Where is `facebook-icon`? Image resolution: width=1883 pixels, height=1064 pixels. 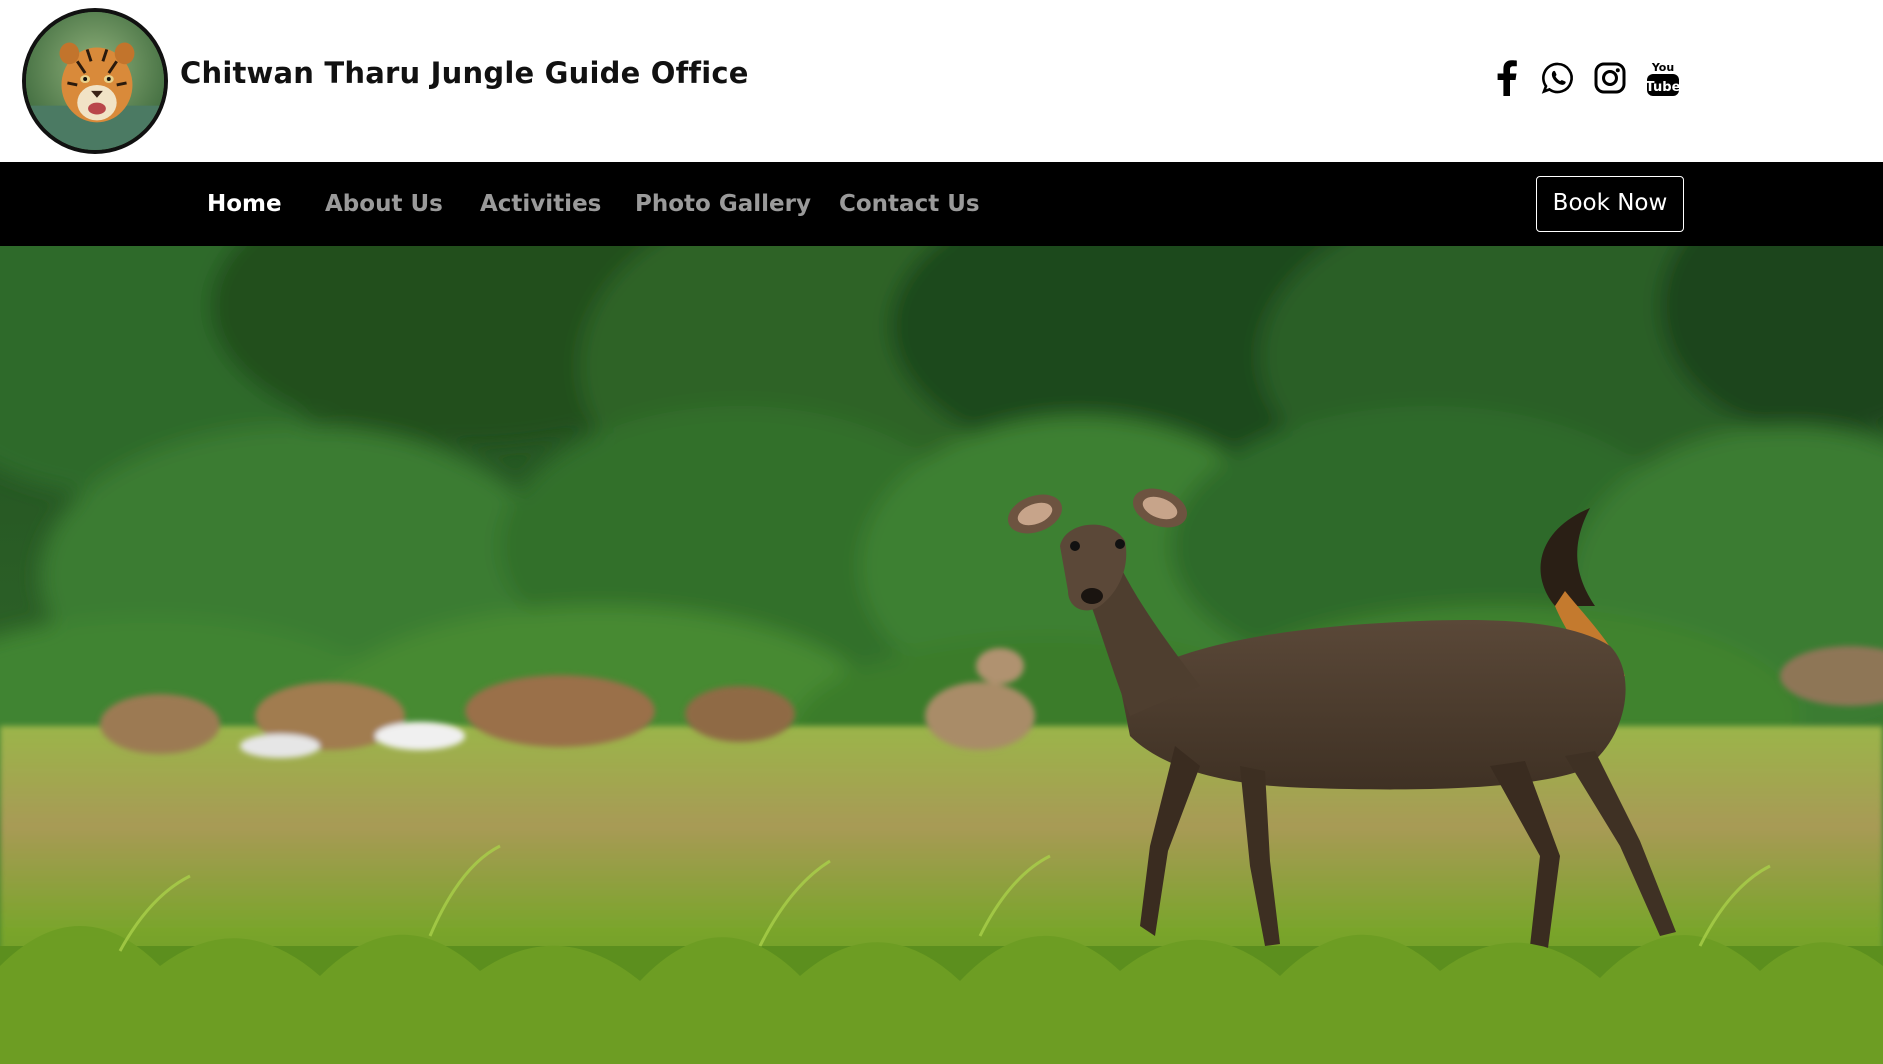 facebook-icon is located at coordinates (1507, 78).